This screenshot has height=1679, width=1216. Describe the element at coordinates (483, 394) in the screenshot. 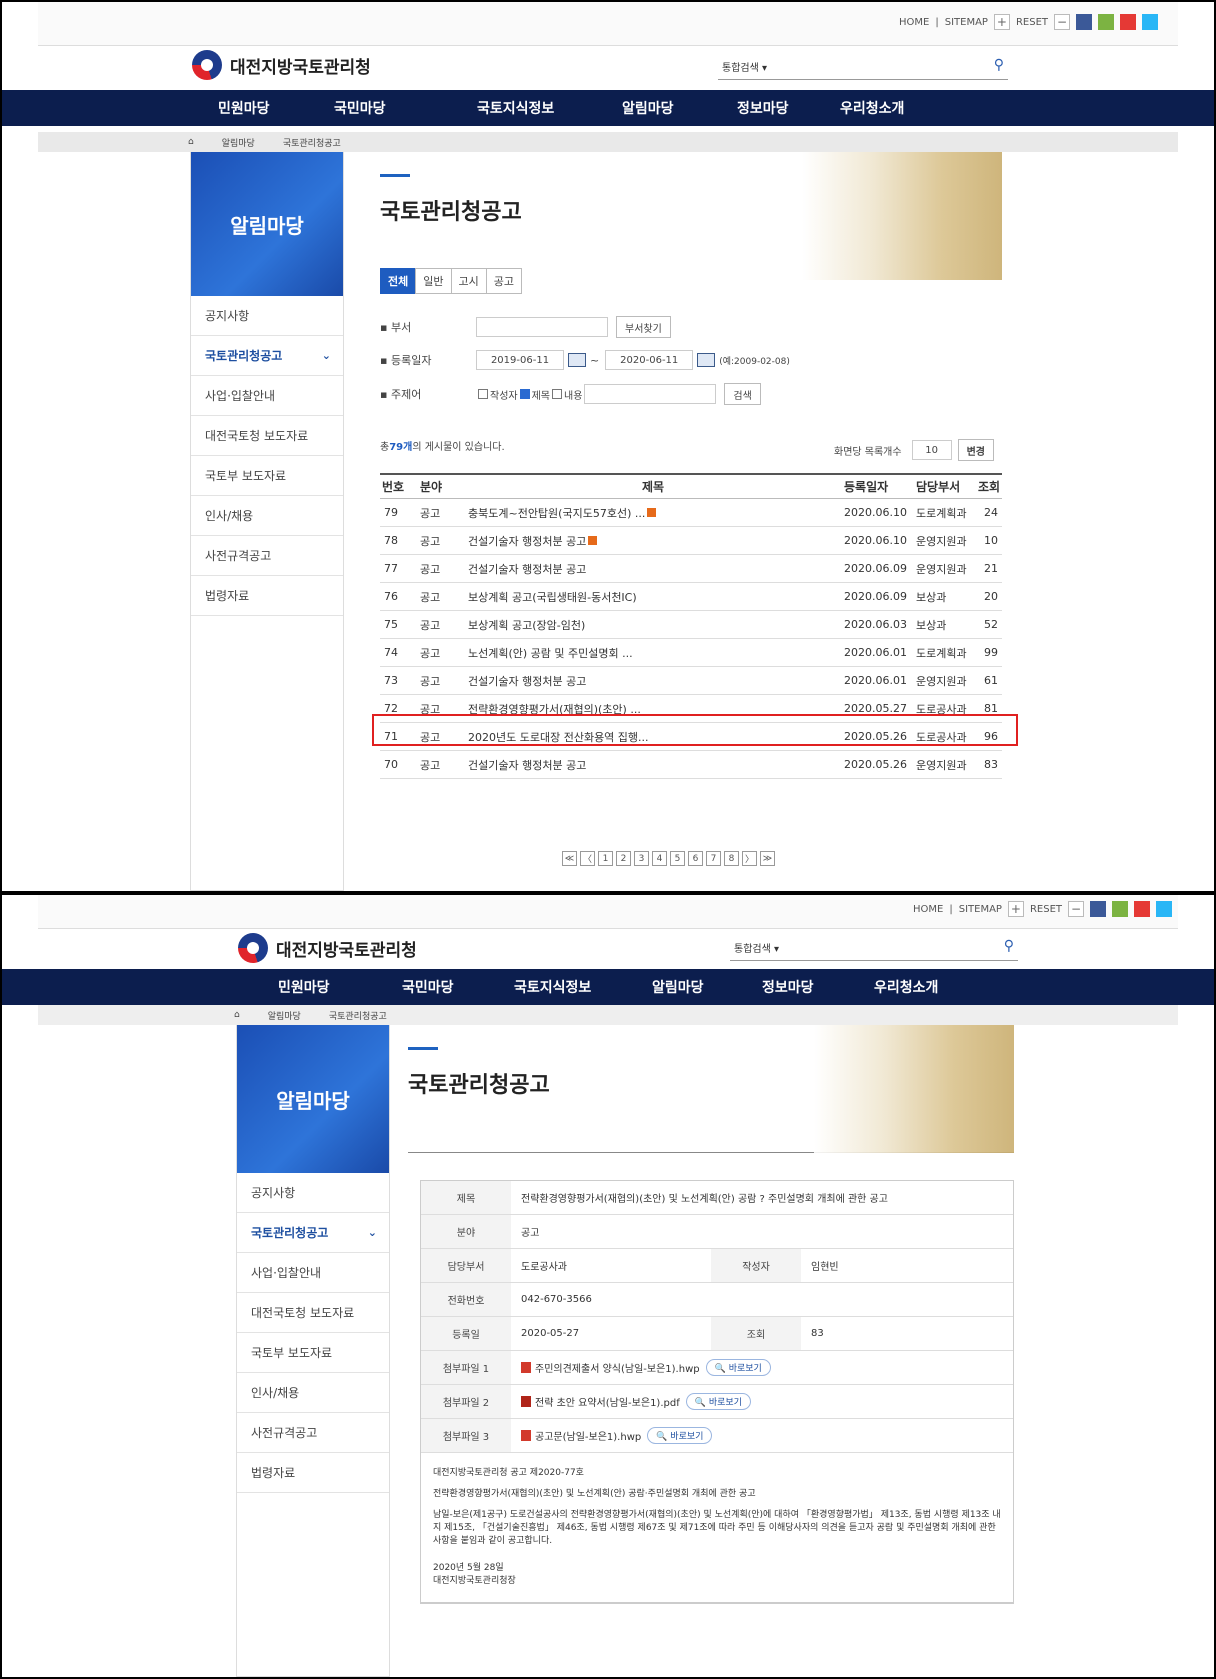

I see `author-checkbox` at that location.